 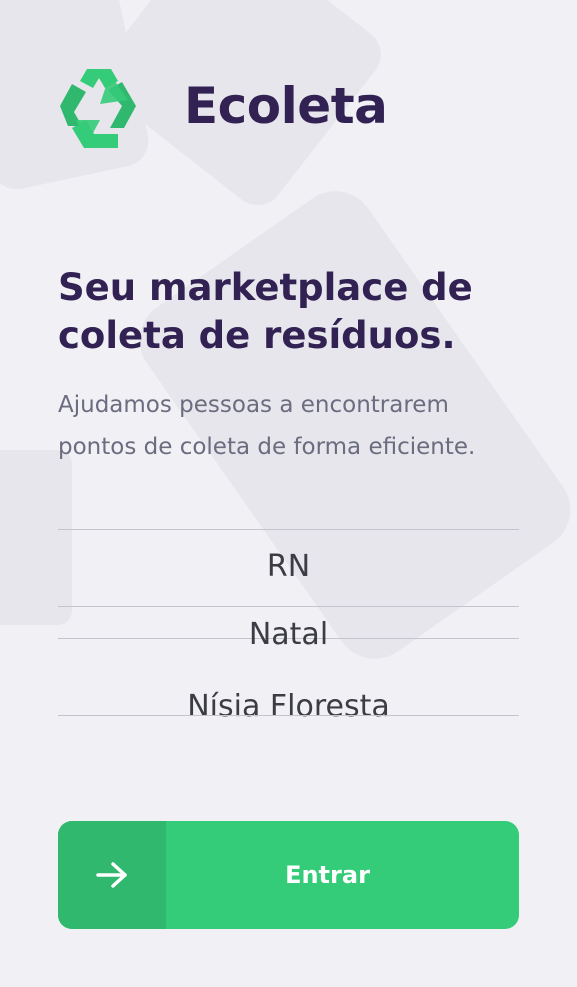 I want to click on enter-button: Entrar, so click(x=288, y=875).